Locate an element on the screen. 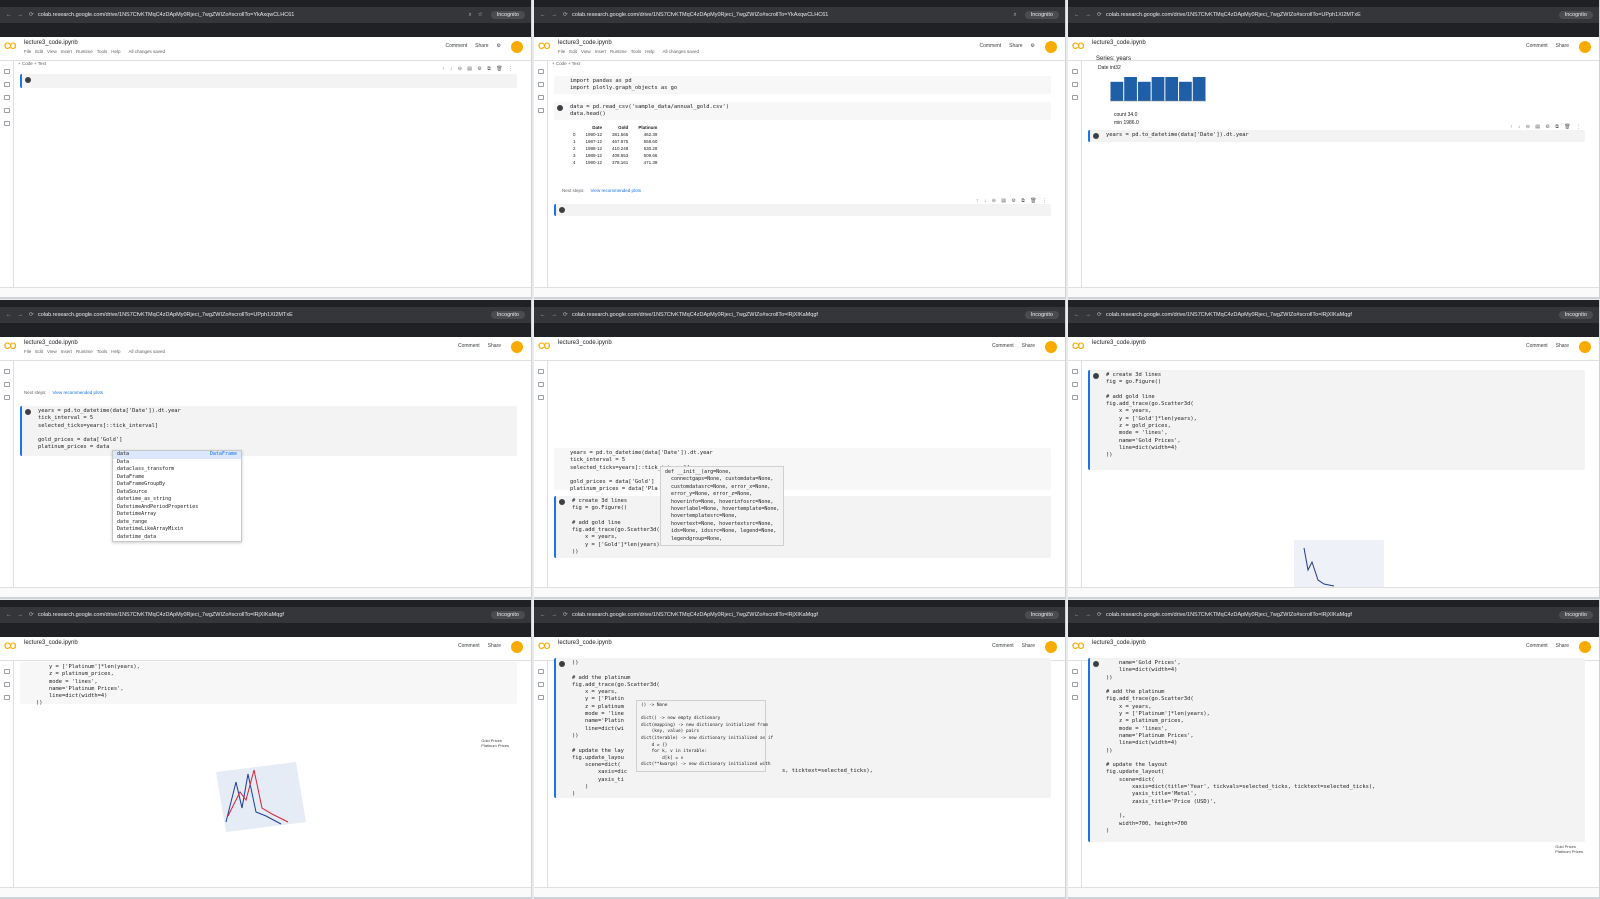 This screenshot has width=1600, height=899. cell-actions: ↑ ↓ ⊖ ▤ ⚙ ⧉ 🗑 ⋮ is located at coordinates (478, 69).